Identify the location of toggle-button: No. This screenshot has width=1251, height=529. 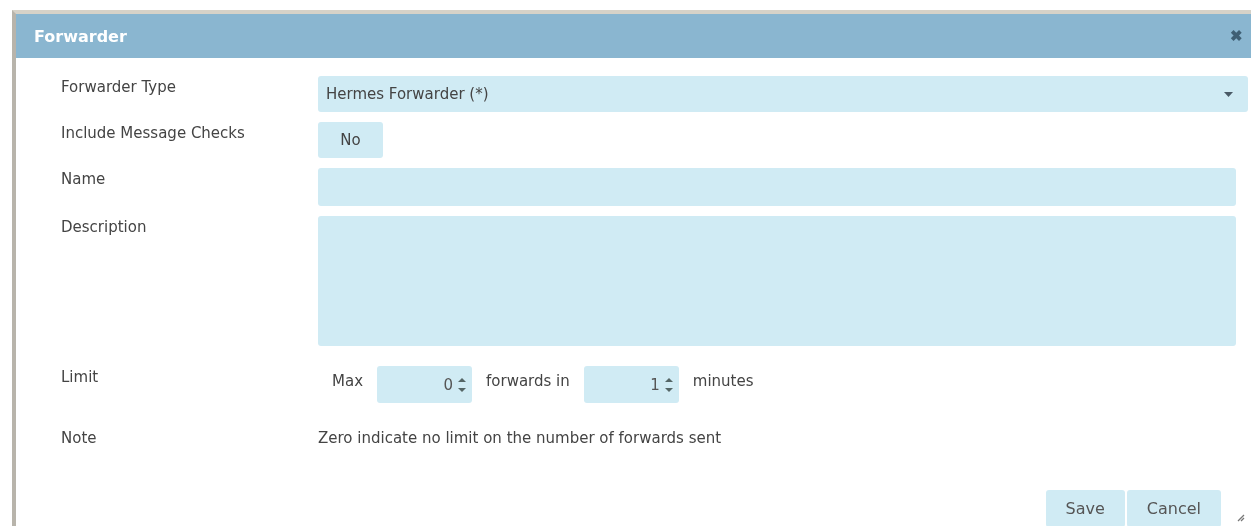
(350, 140).